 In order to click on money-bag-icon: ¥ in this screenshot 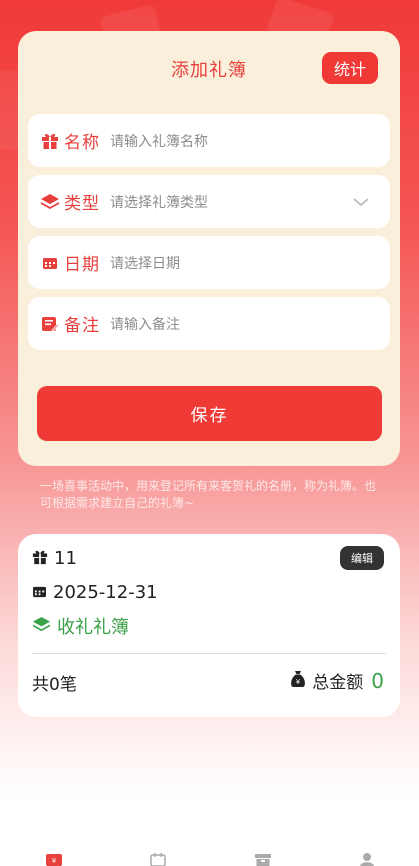, I will do `click(298, 681)`.